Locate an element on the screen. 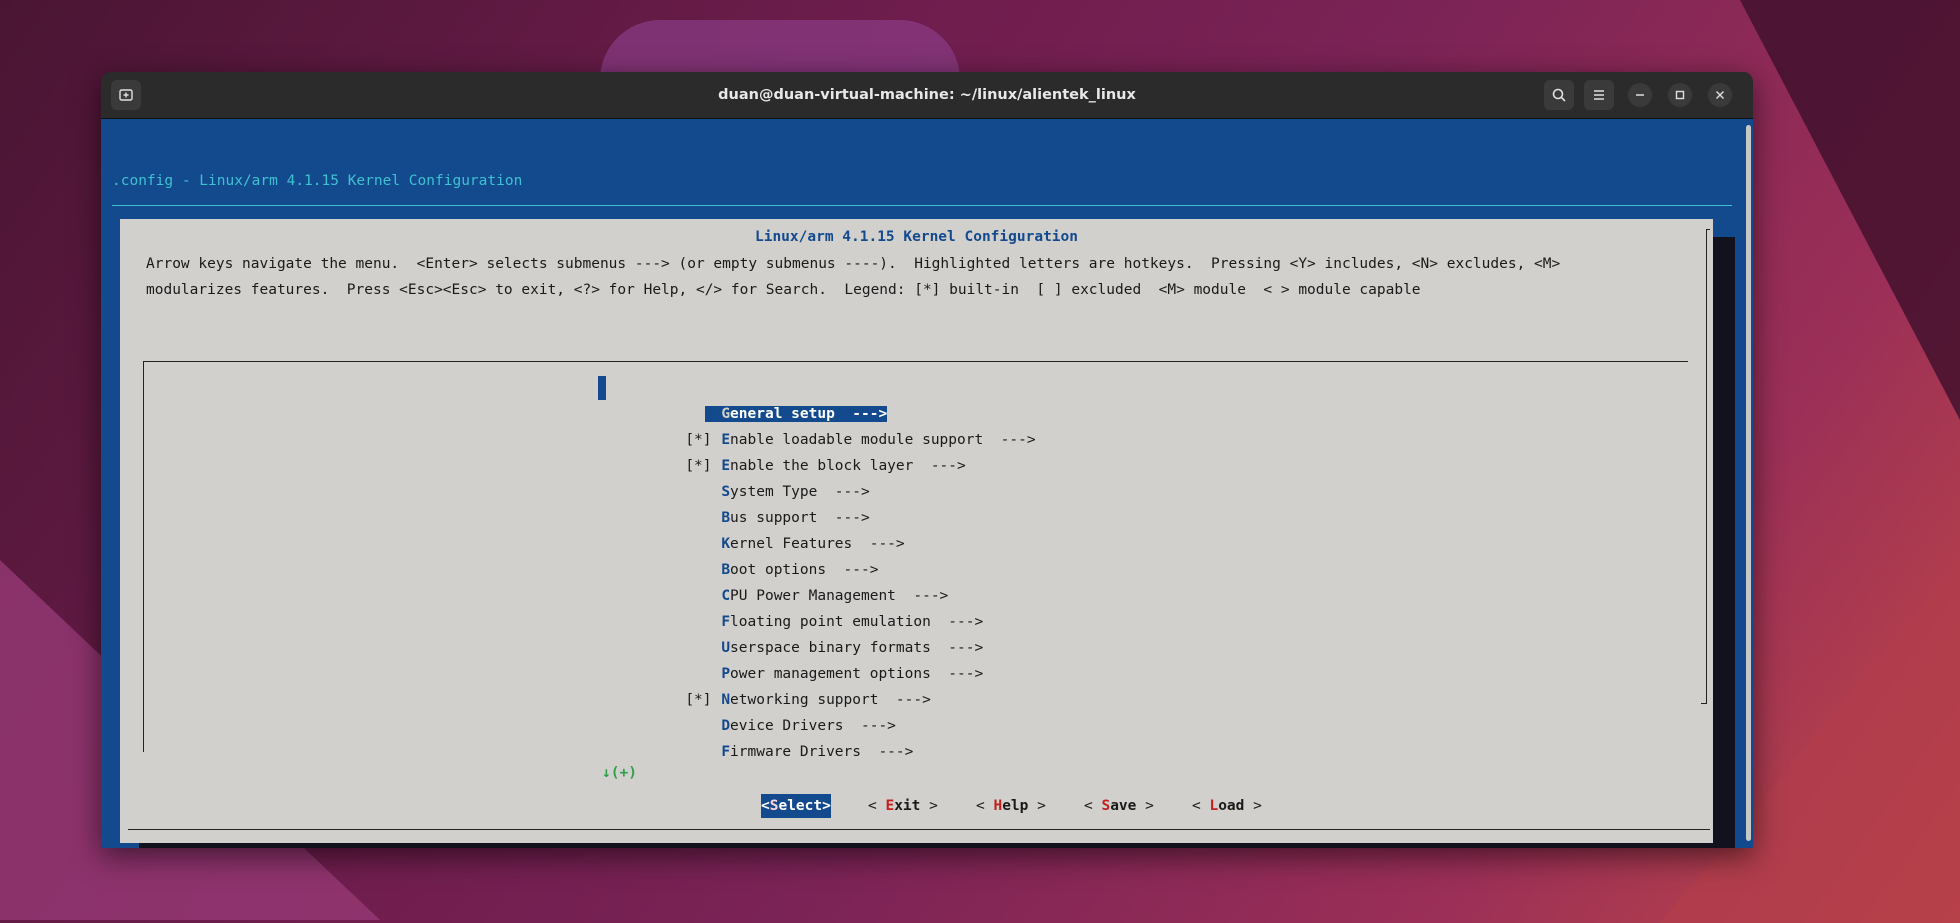 Image resolution: width=1960 pixels, height=923 pixels. save-button: < Save > is located at coordinates (1119, 806).